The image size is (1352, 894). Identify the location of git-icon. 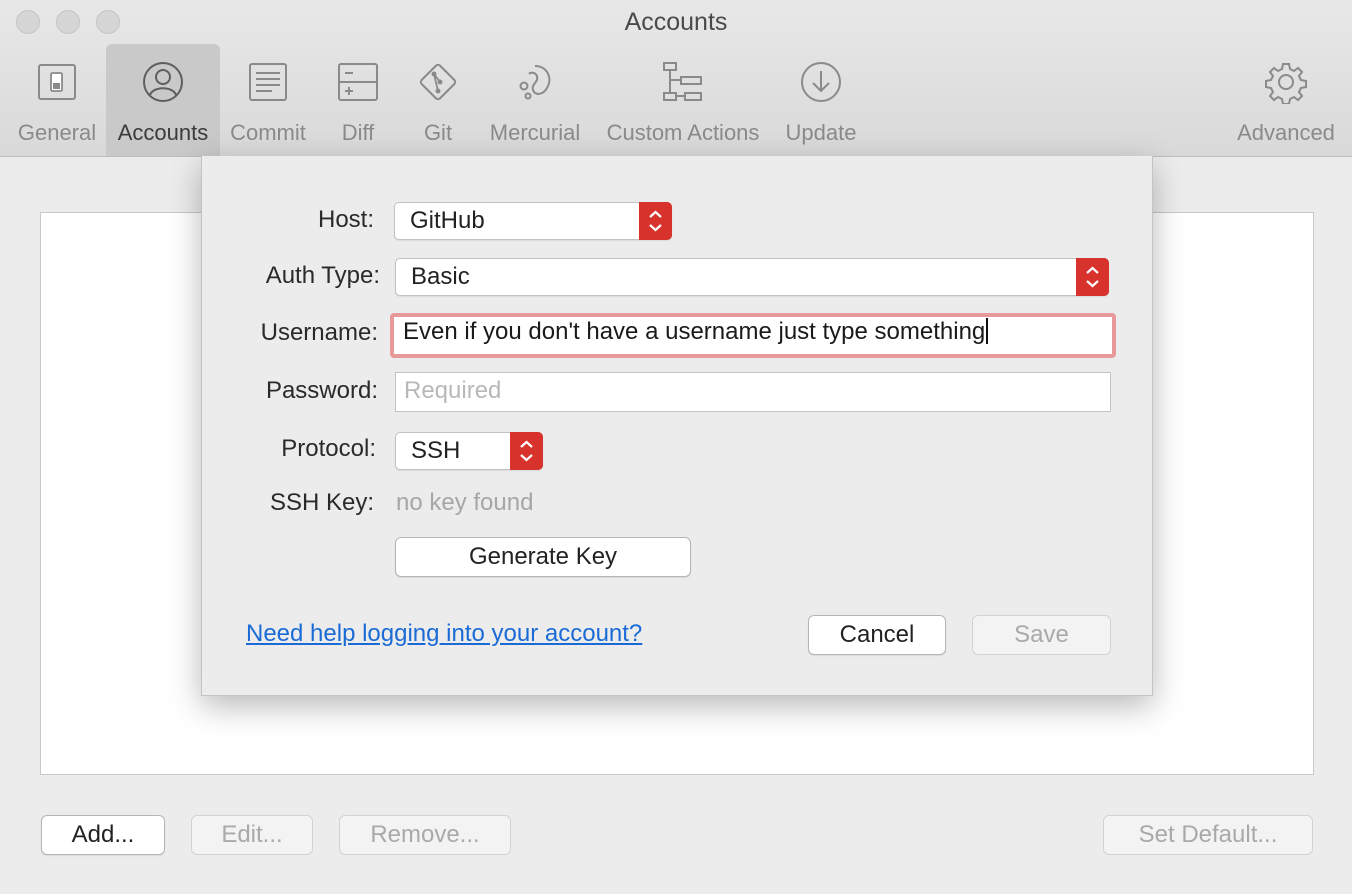
(438, 82).